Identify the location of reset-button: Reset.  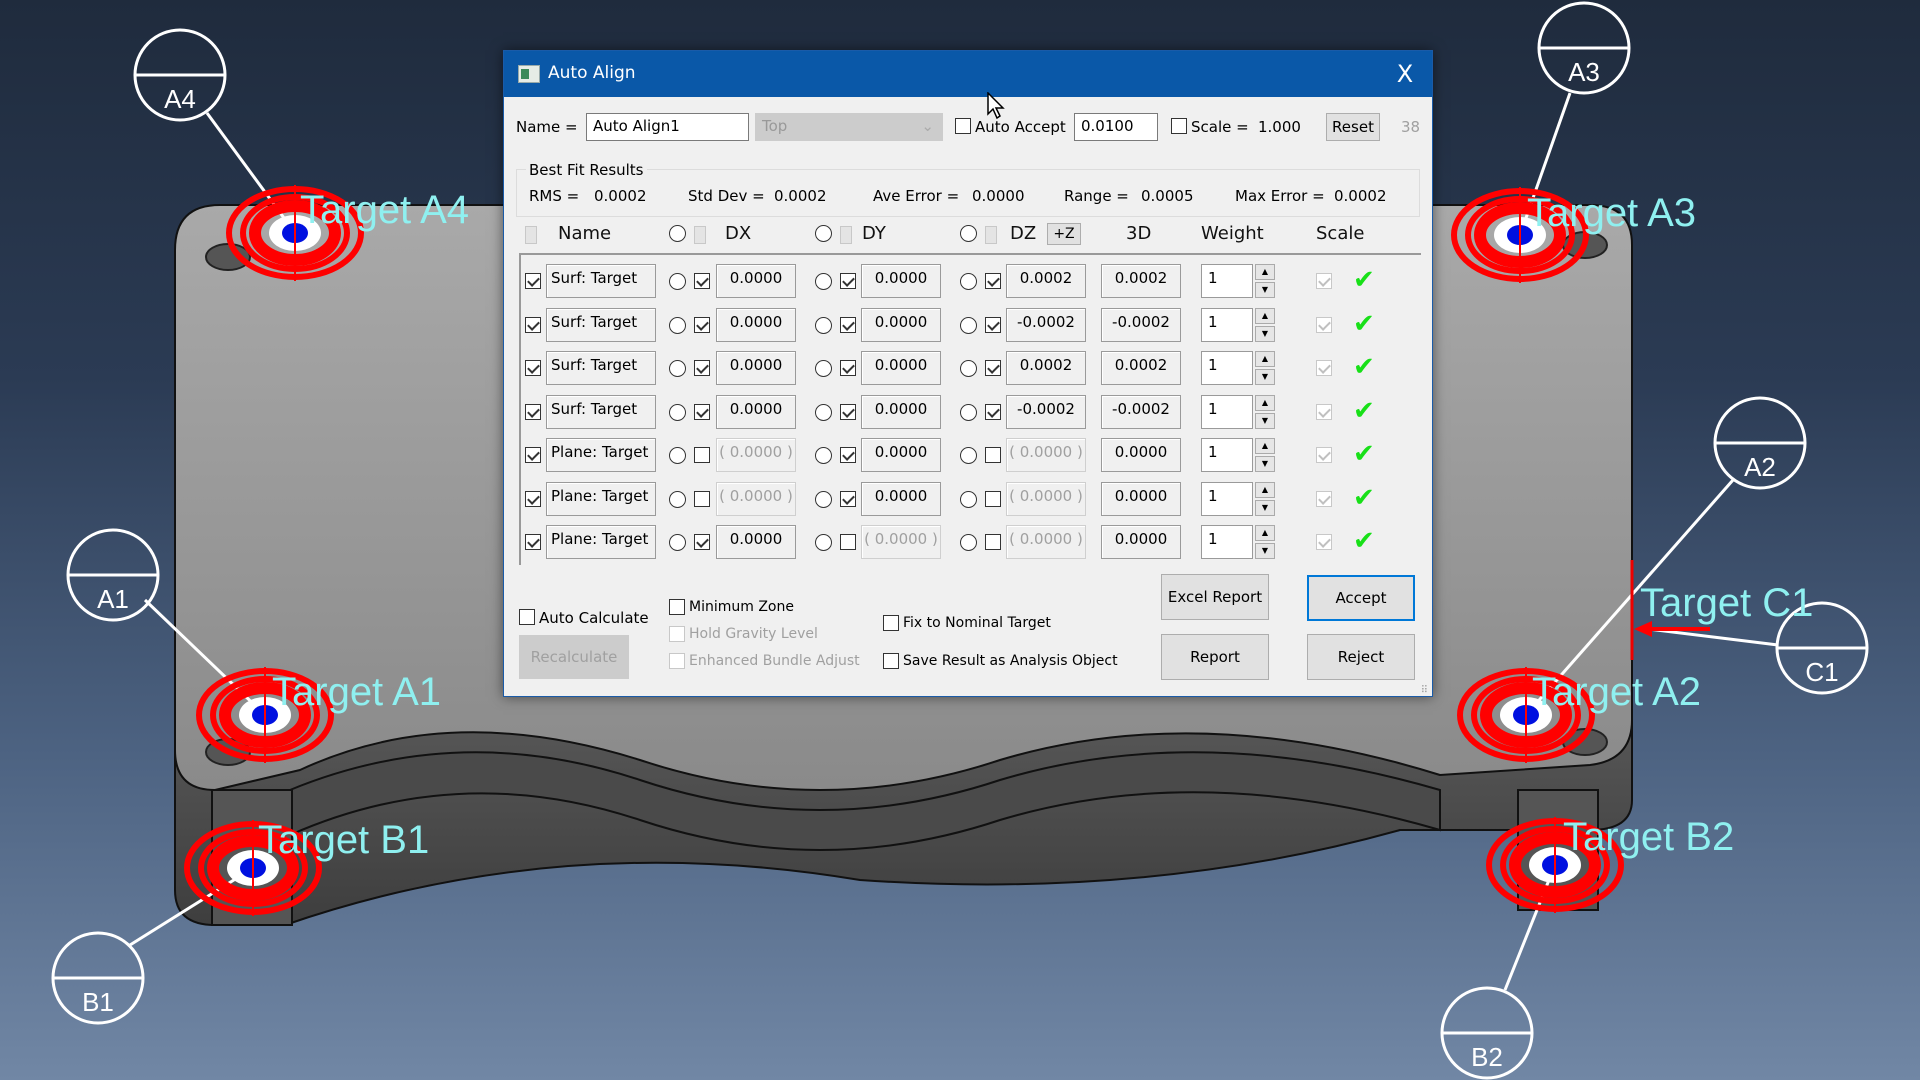
(1353, 127).